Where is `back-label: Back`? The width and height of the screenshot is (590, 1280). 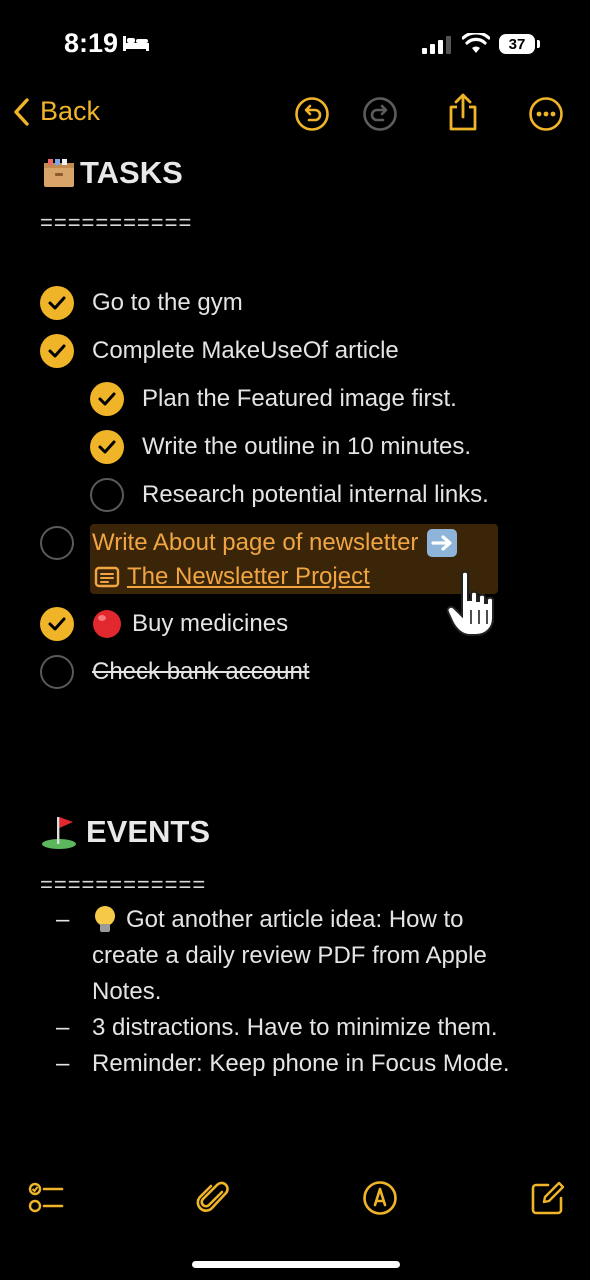 back-label: Back is located at coordinates (70, 111).